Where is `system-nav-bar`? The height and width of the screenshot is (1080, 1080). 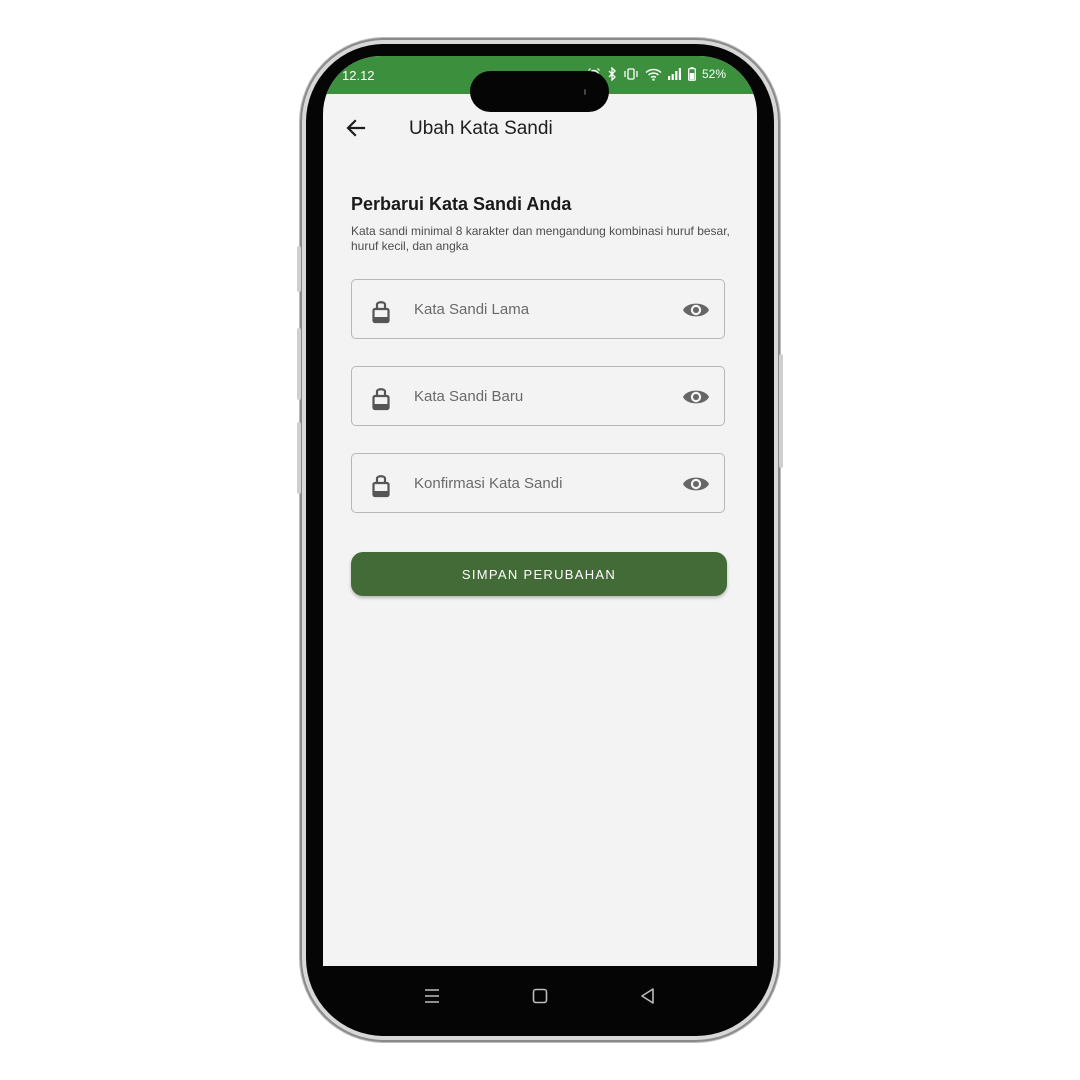 system-nav-bar is located at coordinates (540, 995).